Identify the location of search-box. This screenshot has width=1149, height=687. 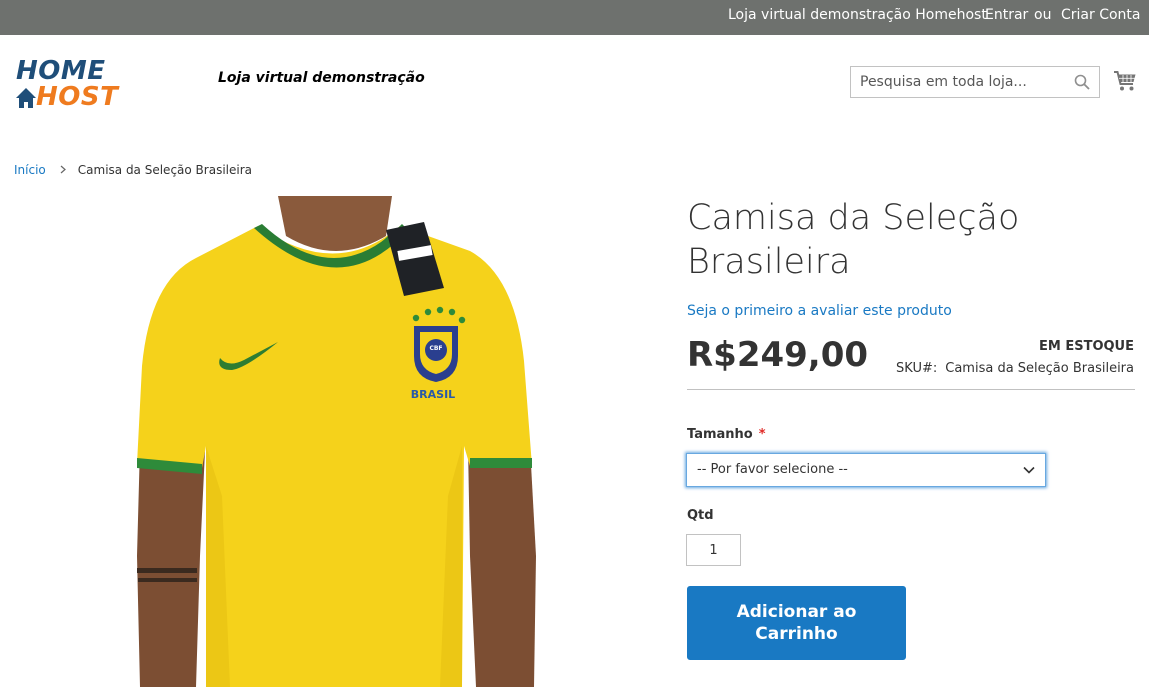
(975, 82).